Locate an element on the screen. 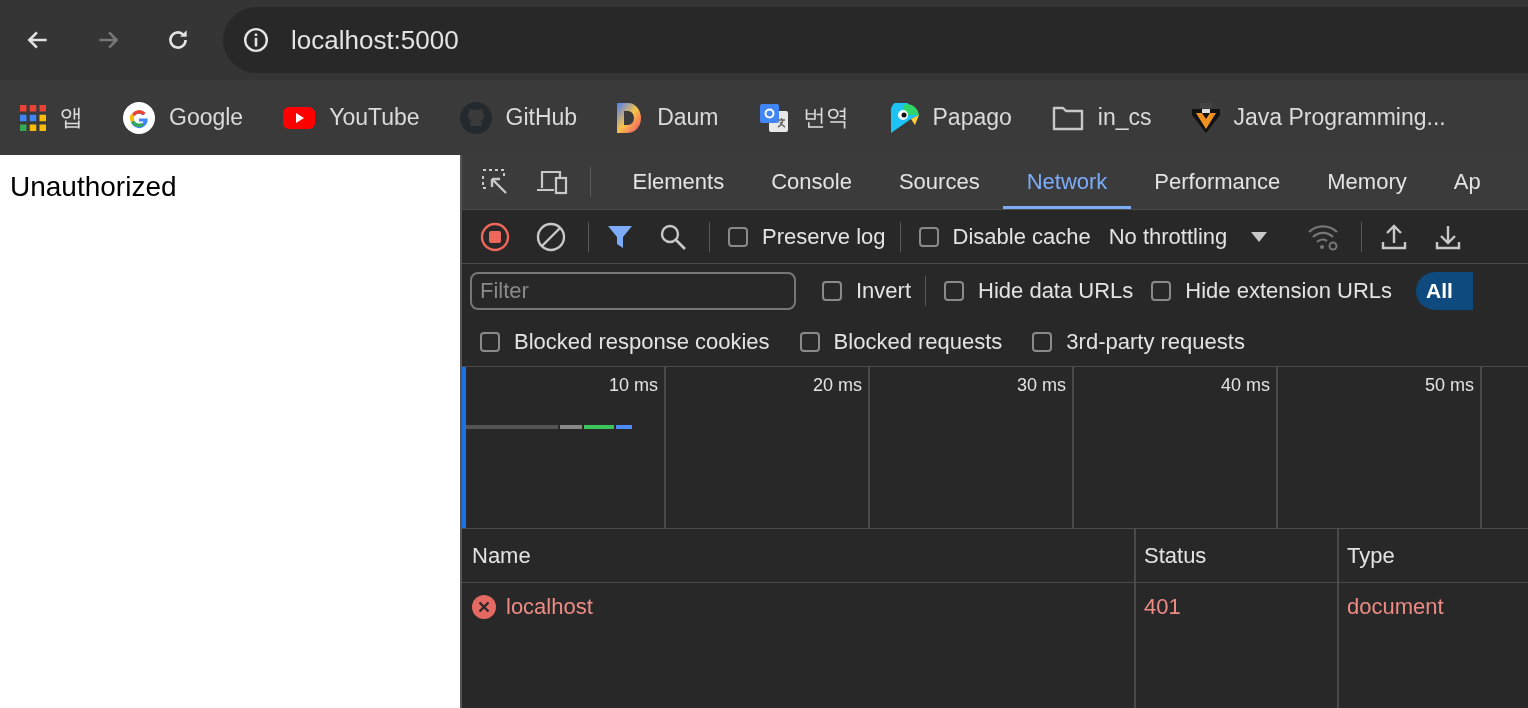  folder-icon is located at coordinates (1067, 117).